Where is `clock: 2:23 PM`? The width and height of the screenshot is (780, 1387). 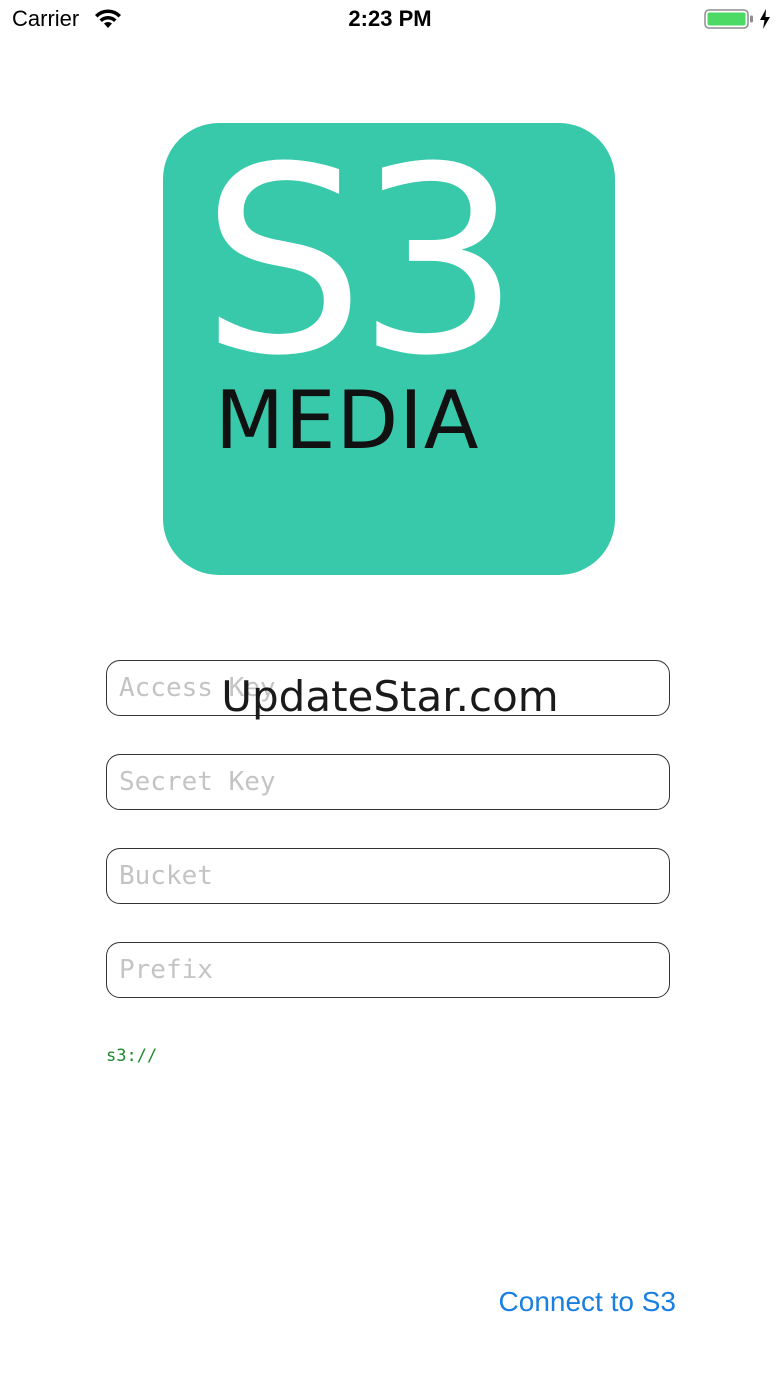 clock: 2:23 PM is located at coordinates (390, 18).